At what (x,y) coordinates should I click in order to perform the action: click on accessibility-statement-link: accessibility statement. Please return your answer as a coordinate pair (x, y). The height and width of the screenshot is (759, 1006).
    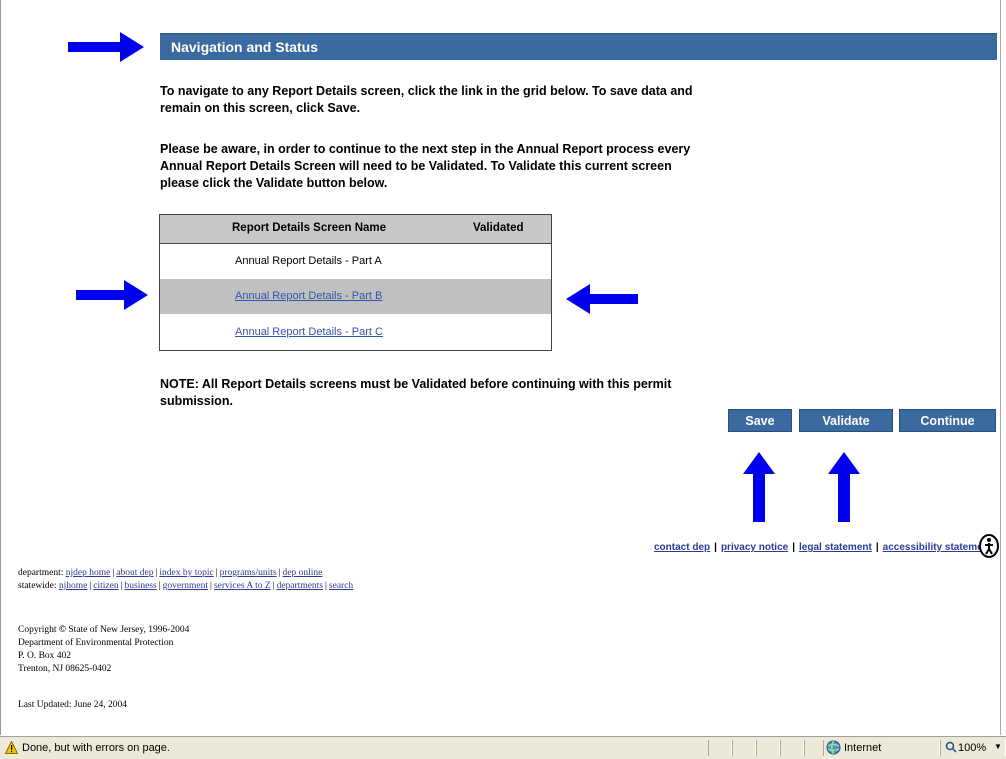
    Looking at the image, I should click on (938, 547).